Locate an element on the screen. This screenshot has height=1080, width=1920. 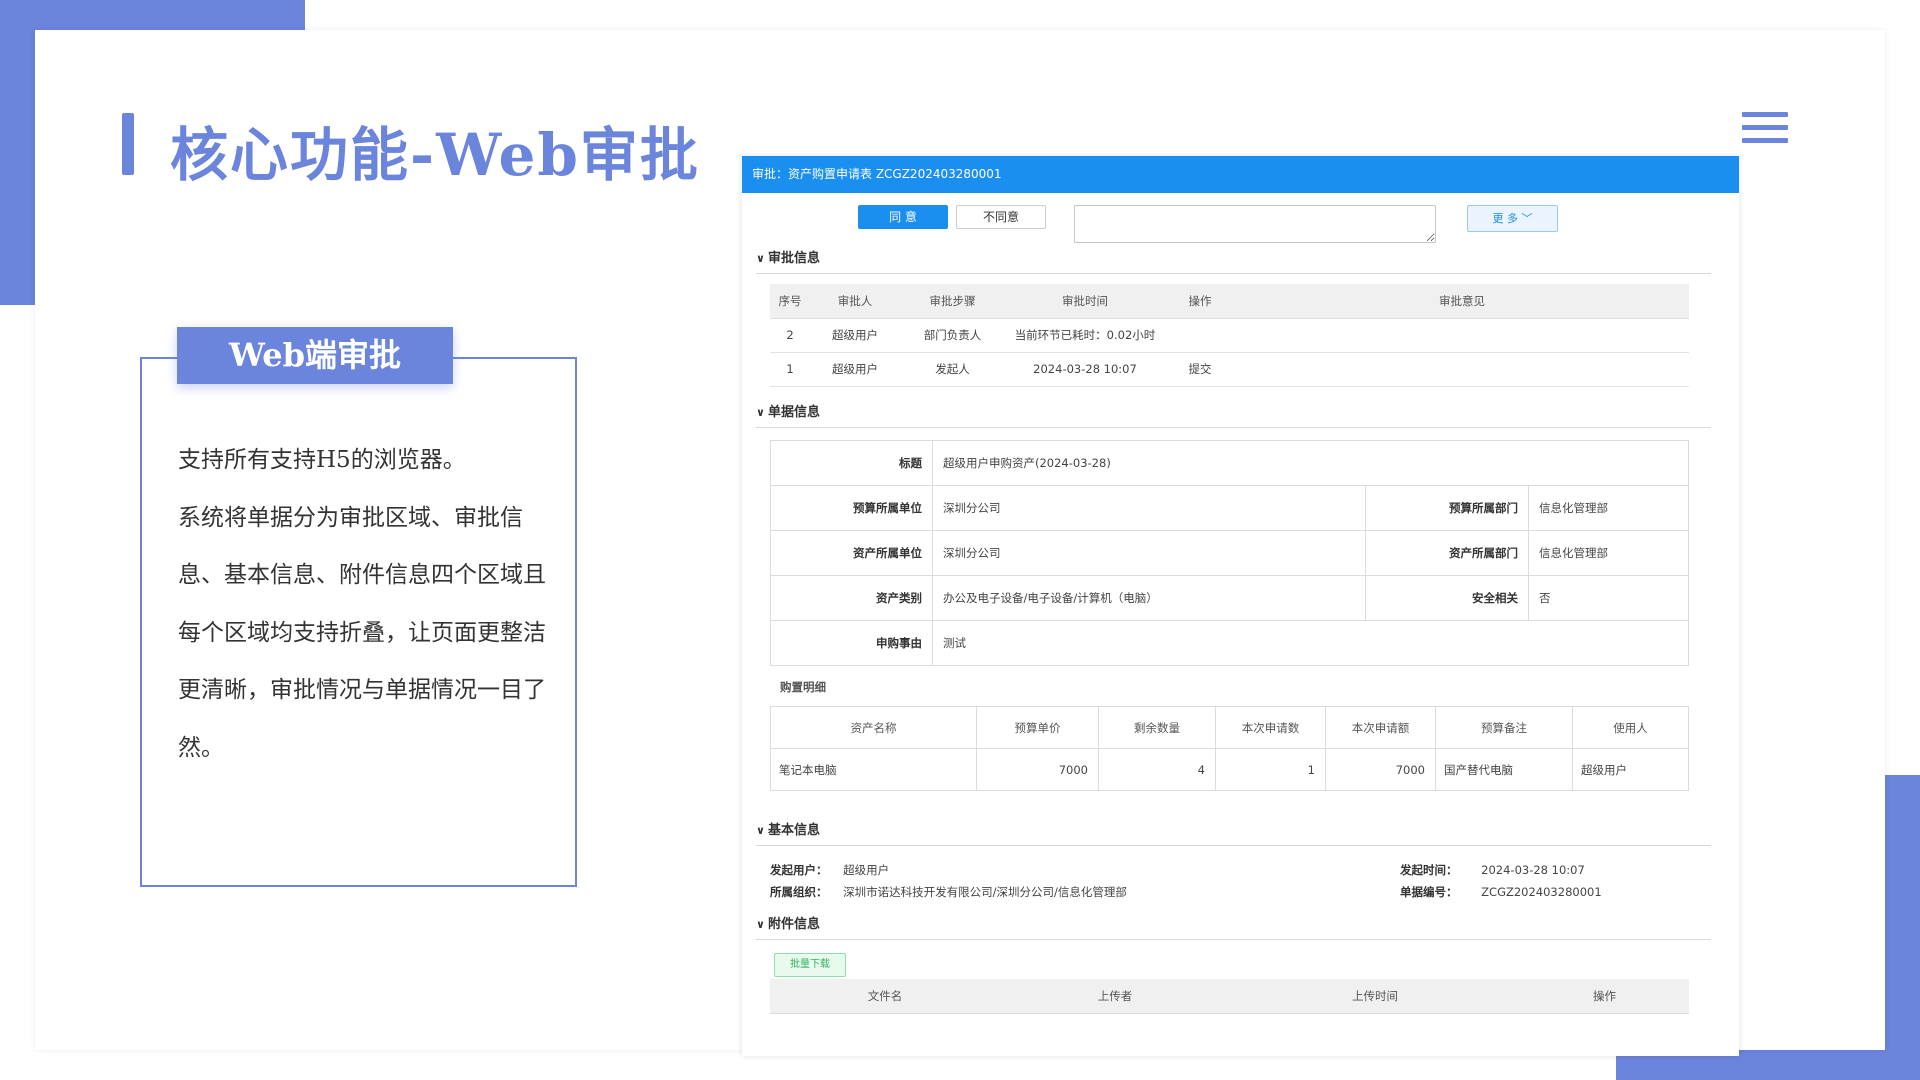
basic-info-number: 单据编号： ZCGZ202403280001 is located at coordinates (1501, 892).